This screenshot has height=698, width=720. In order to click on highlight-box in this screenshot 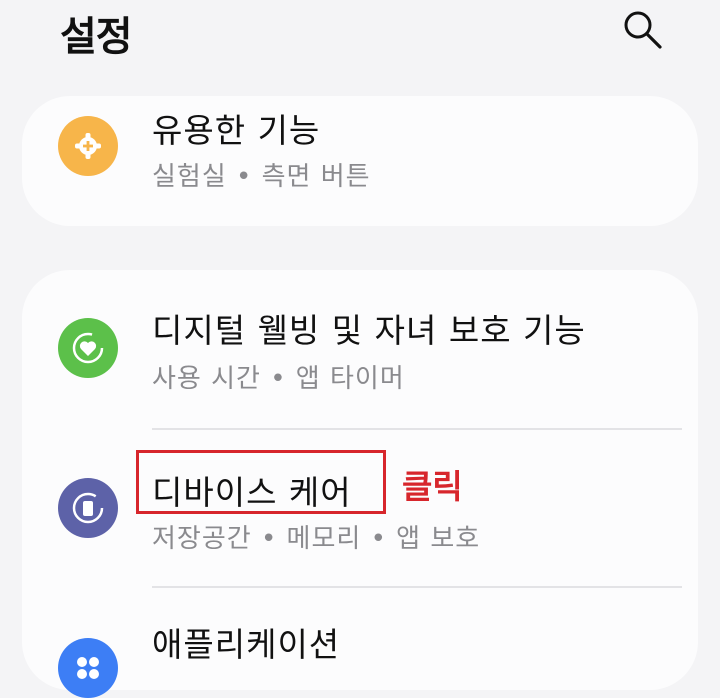, I will do `click(261, 482)`.